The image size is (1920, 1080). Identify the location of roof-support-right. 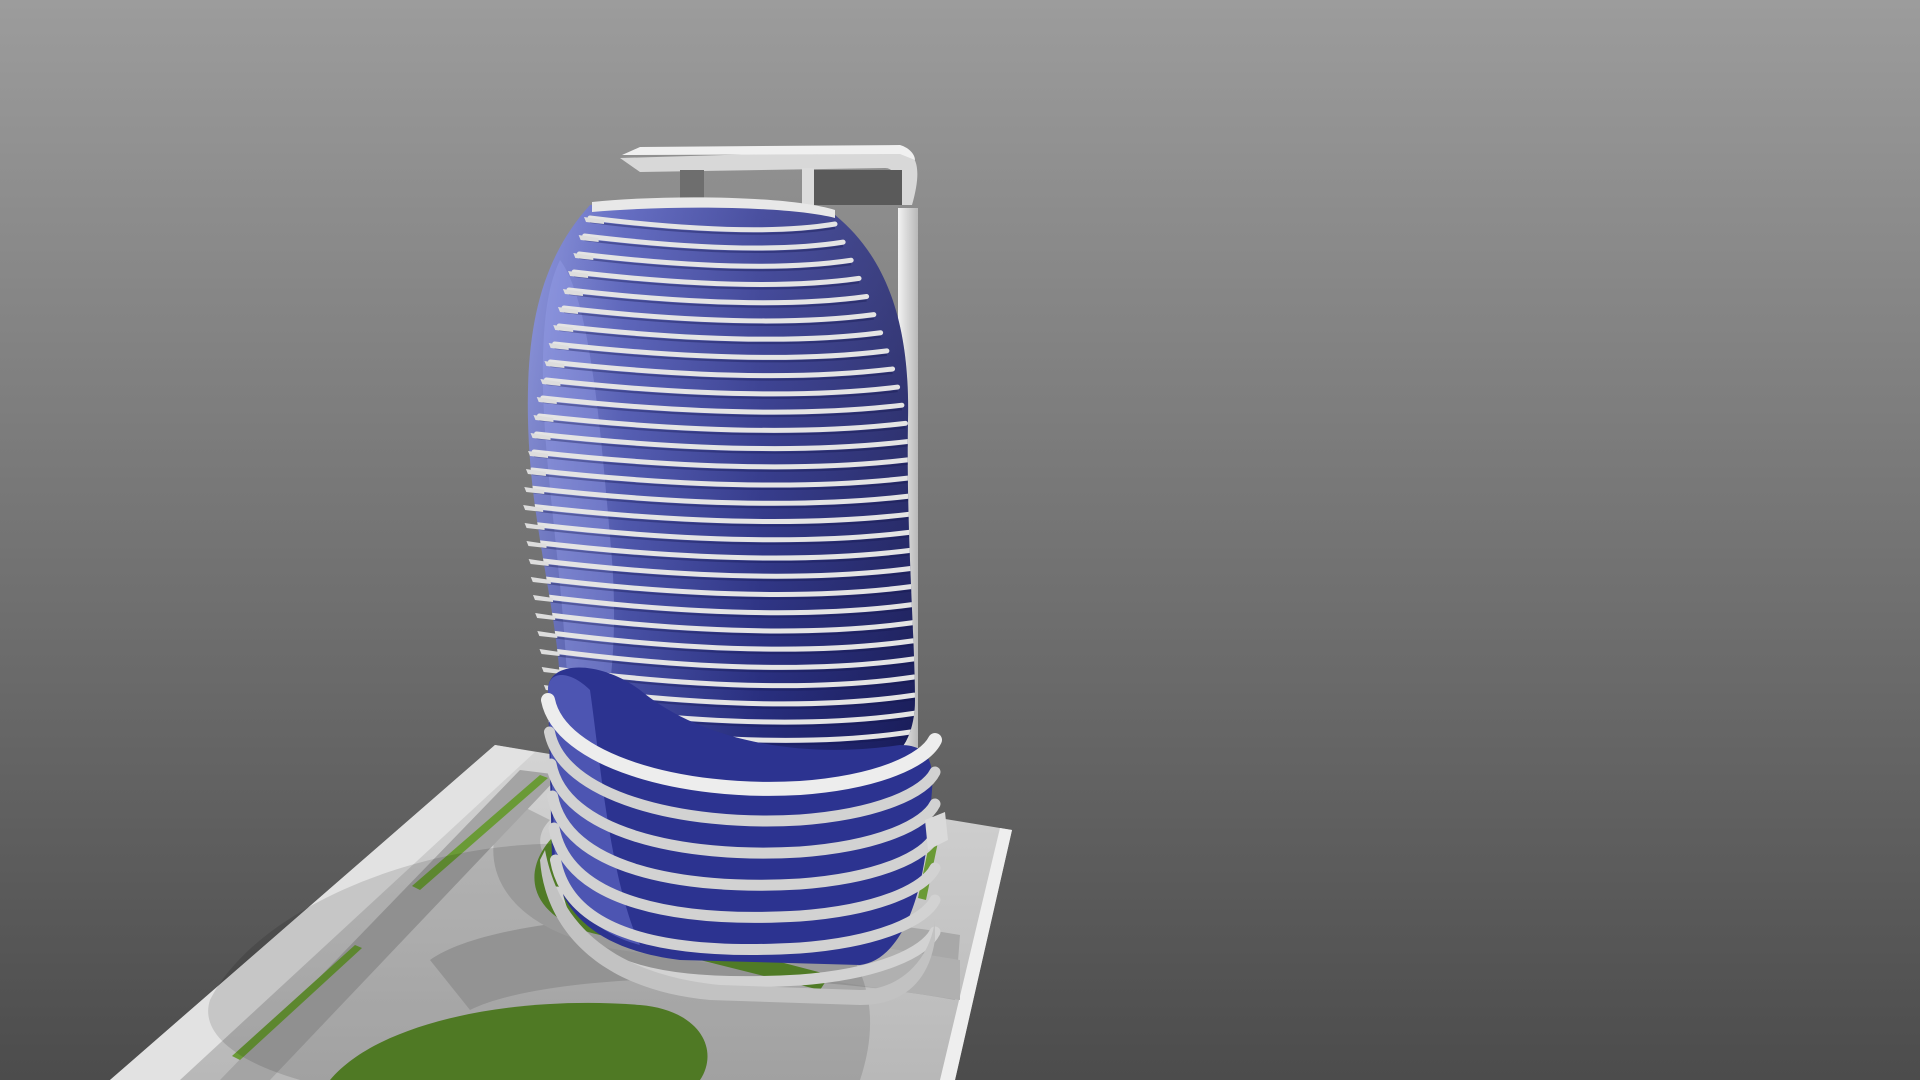
(808, 186).